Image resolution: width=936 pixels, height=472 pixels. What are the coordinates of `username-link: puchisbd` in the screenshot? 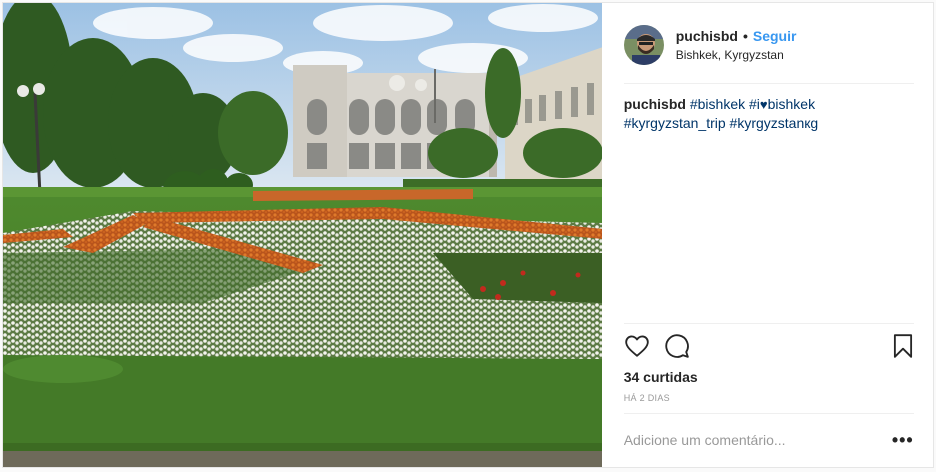 It's located at (707, 36).